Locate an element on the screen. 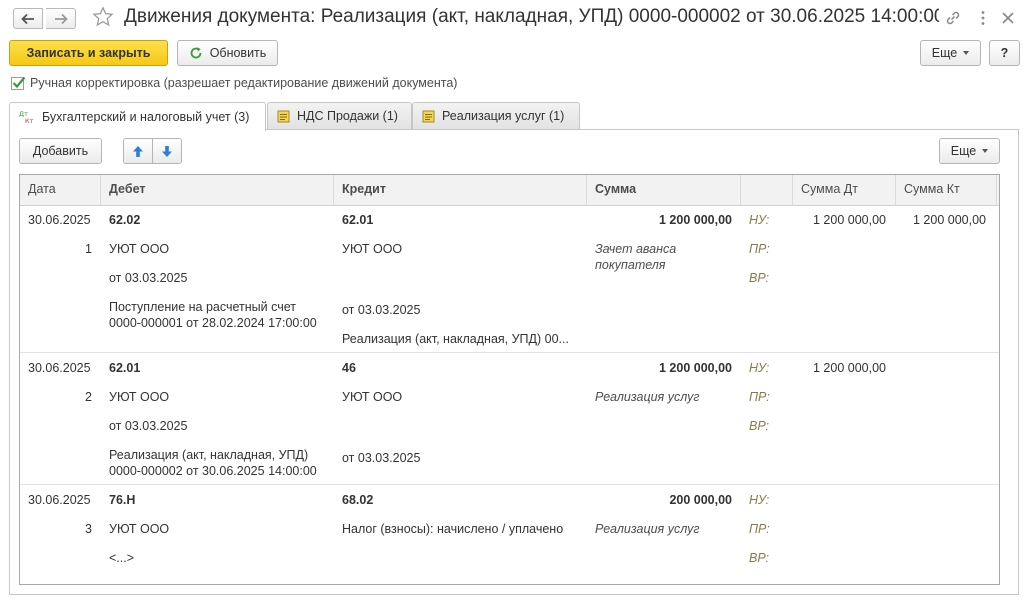 The image size is (1023, 599). arrow-left-icon is located at coordinates (27, 18).